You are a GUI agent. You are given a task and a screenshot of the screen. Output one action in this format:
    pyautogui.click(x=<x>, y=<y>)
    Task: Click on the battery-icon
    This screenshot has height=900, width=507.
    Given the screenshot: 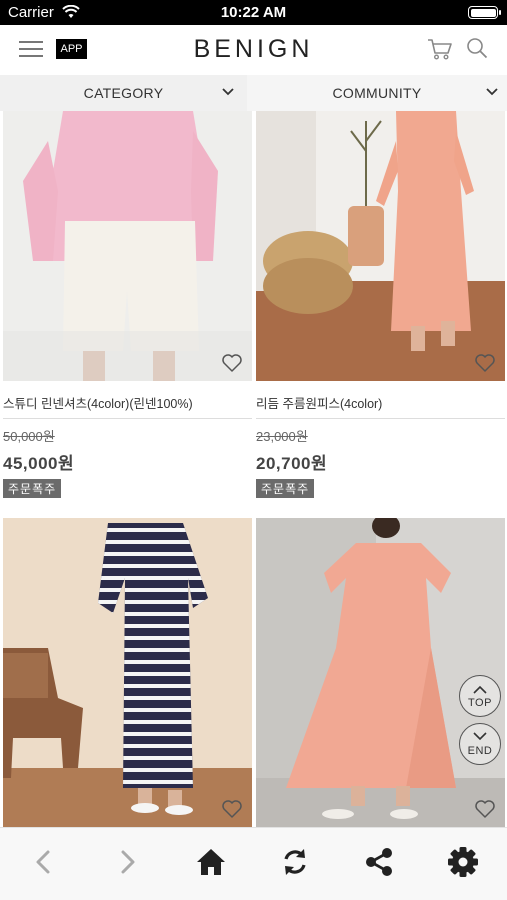 What is the action you would take?
    pyautogui.click(x=484, y=12)
    